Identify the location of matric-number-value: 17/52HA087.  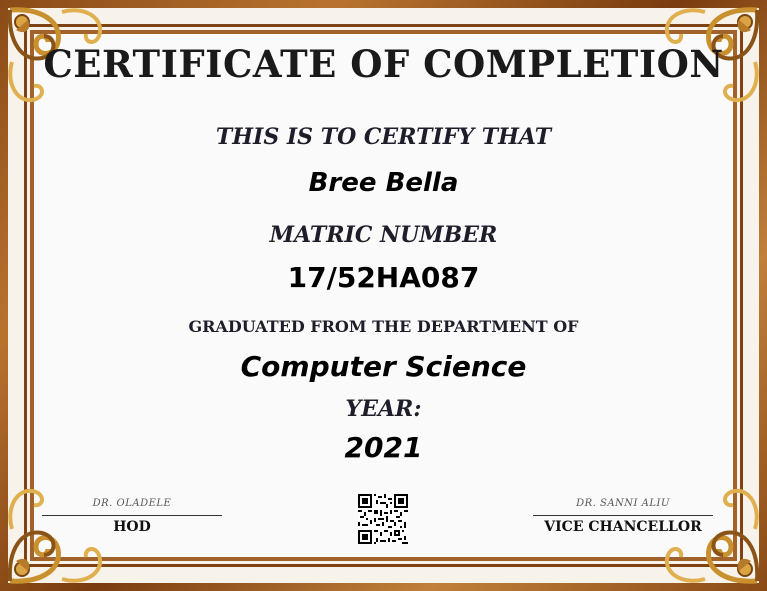
(383, 277).